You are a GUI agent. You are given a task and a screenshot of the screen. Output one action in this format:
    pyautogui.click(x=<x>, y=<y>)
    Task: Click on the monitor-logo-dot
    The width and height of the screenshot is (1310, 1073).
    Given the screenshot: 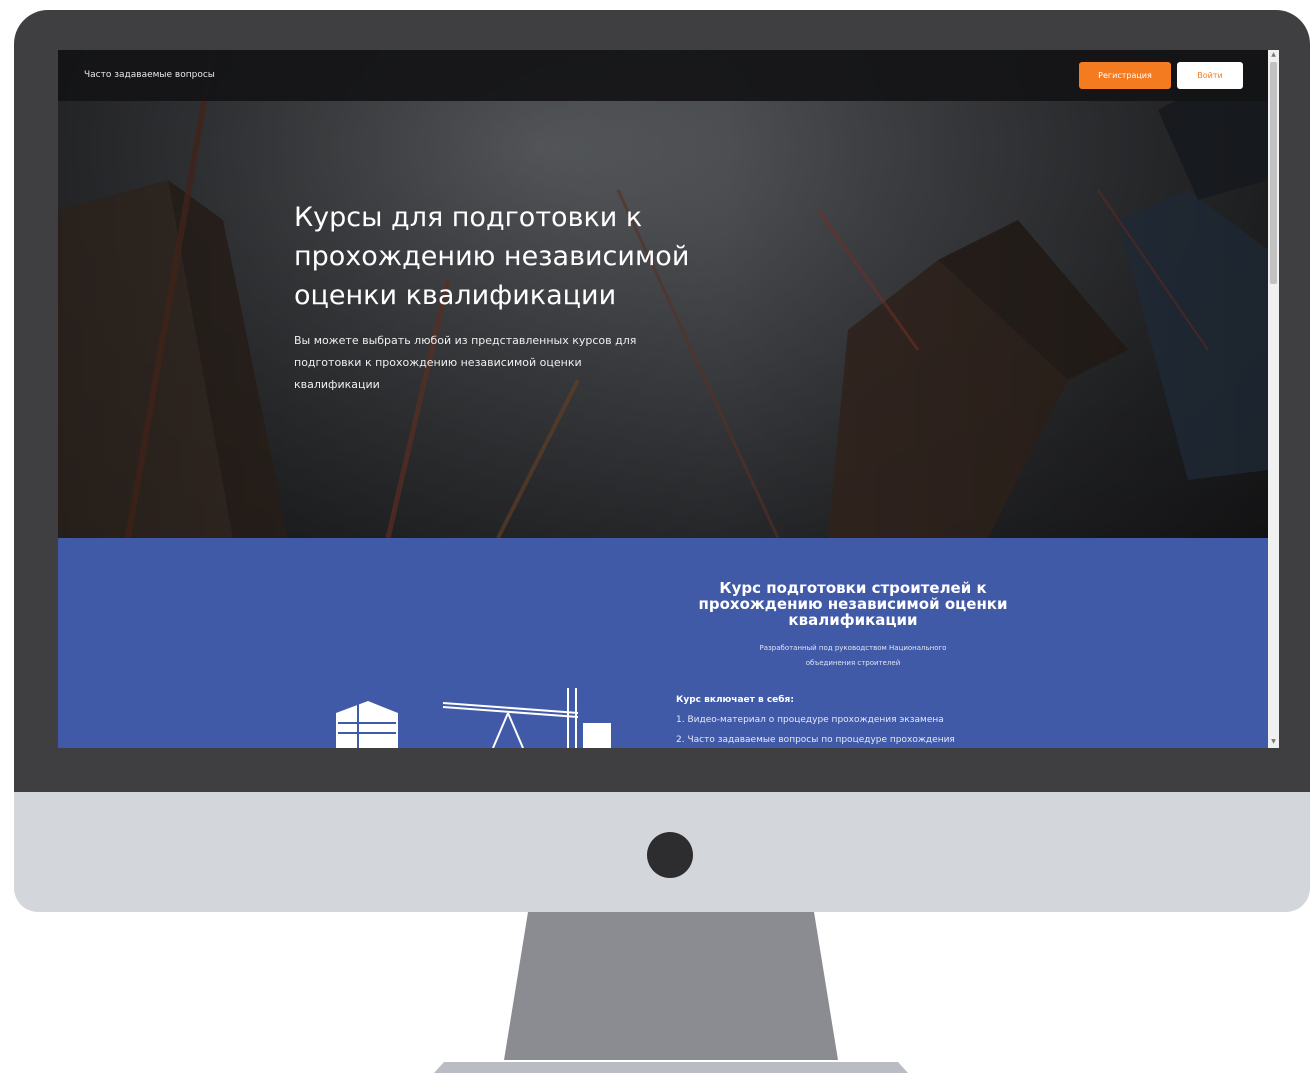 What is the action you would take?
    pyautogui.click(x=670, y=855)
    